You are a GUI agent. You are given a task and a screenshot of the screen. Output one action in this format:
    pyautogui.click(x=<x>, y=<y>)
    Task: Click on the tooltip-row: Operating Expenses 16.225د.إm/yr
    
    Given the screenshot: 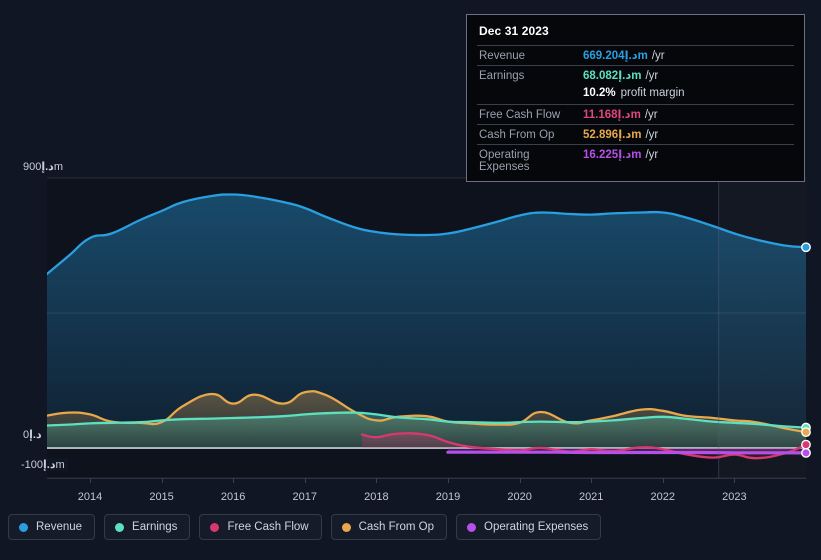 What is the action you would take?
    pyautogui.click(x=635, y=159)
    